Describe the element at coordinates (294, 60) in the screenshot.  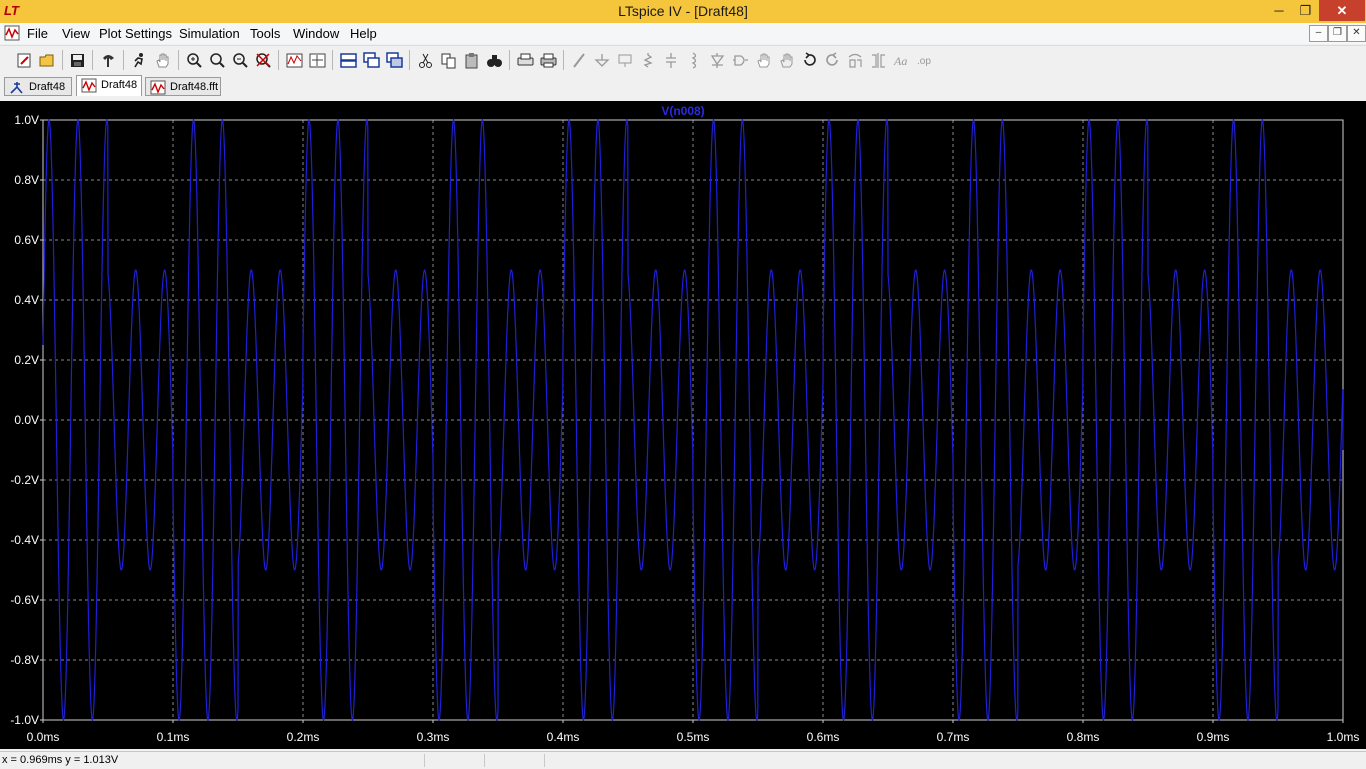
I see `autorange-icon` at that location.